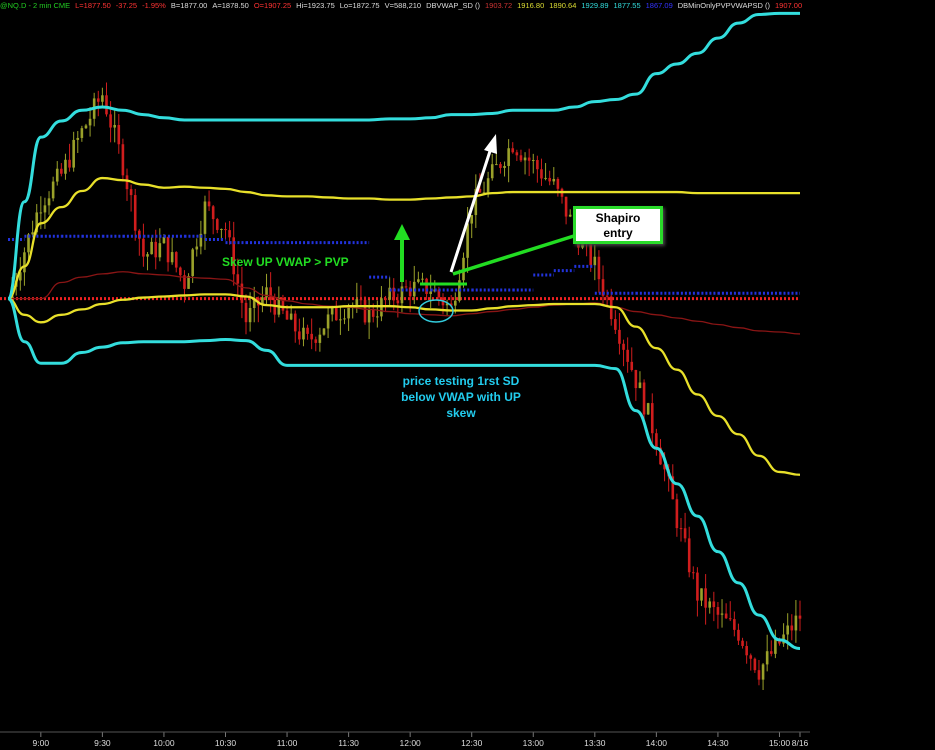 The height and width of the screenshot is (750, 935). I want to click on target-arrow-head, so click(490, 144).